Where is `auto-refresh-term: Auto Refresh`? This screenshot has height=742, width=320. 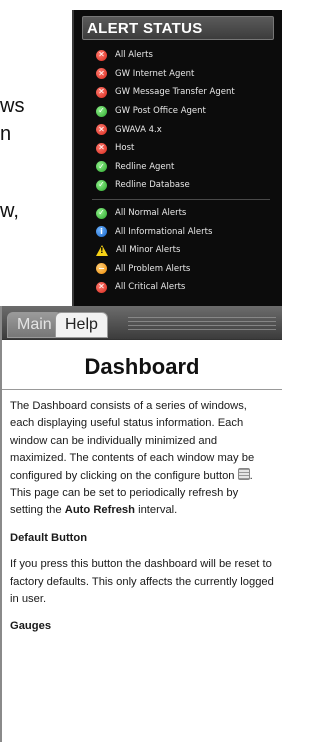
auto-refresh-term: Auto Refresh is located at coordinates (99, 510).